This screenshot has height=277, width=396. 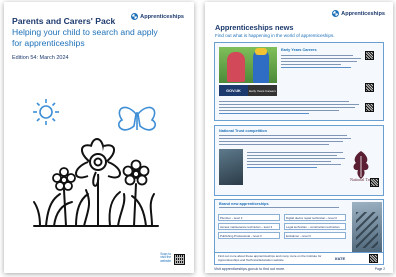 What do you see at coordinates (361, 165) in the screenshot?
I see `oak-leaf-logo-icon` at bounding box center [361, 165].